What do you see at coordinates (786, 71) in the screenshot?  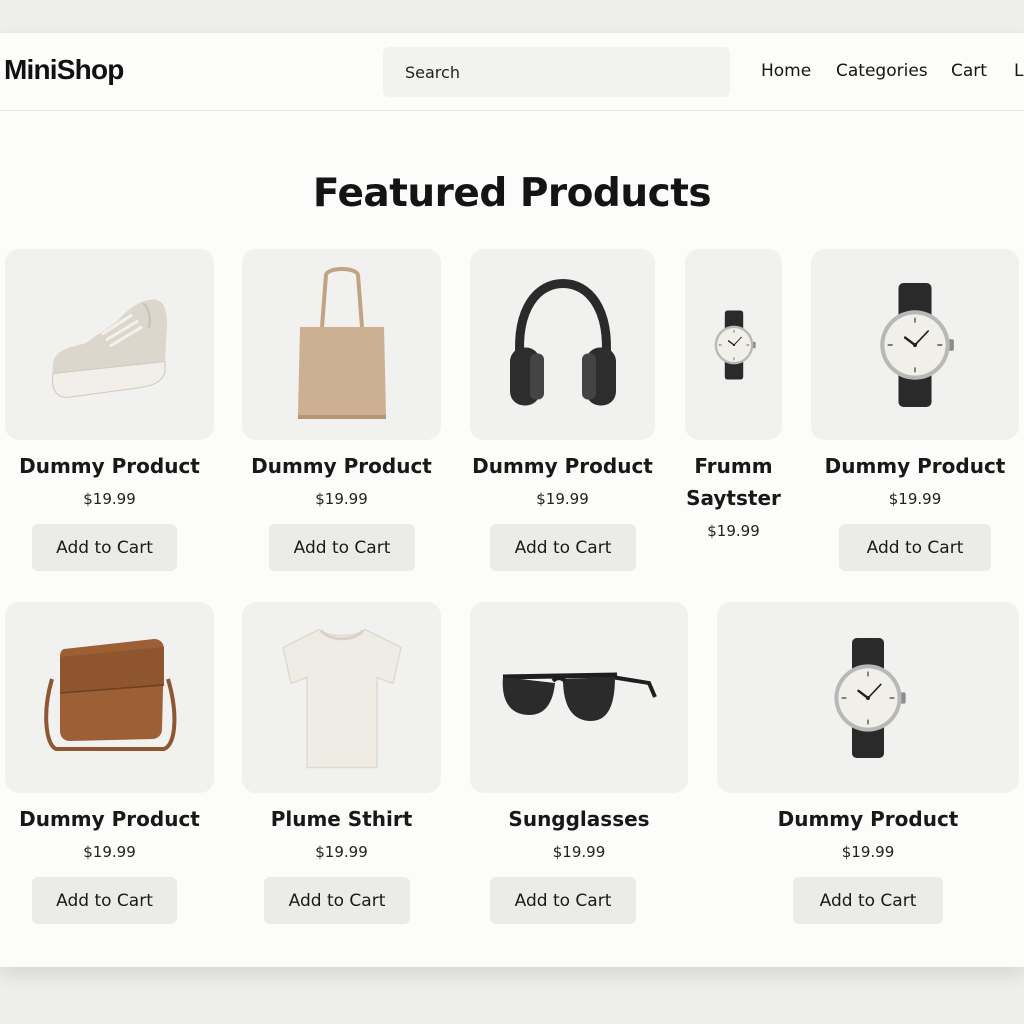 I see `nav-home: Home` at bounding box center [786, 71].